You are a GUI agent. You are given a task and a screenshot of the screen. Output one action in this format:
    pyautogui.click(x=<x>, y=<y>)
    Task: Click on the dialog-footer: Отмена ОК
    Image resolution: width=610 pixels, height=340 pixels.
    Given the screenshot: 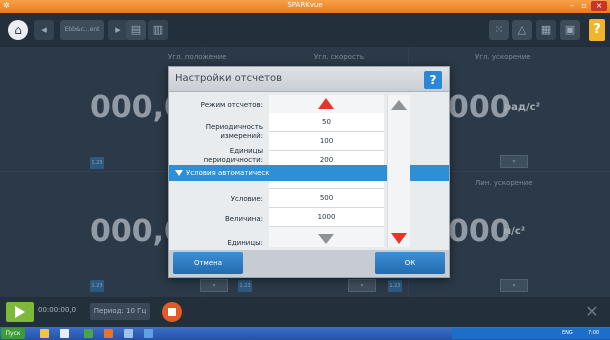 What is the action you would take?
    pyautogui.click(x=309, y=263)
    